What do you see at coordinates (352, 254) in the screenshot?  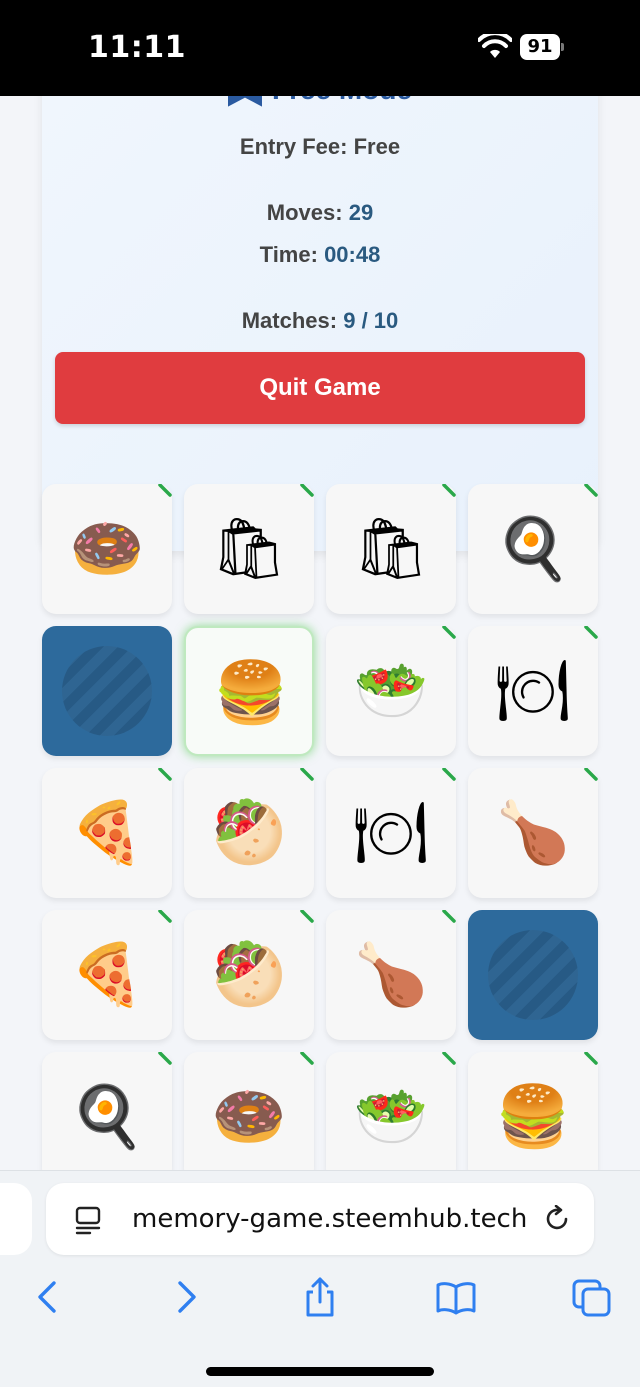 I see `time-value: 00:48` at bounding box center [352, 254].